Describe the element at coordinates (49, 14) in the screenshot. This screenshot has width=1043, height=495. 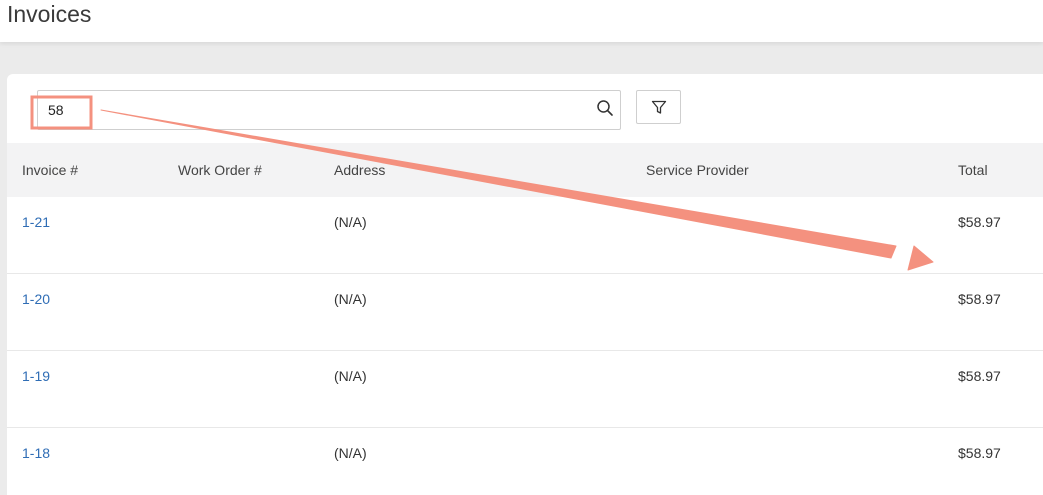
I see `page-title: Invoices` at that location.